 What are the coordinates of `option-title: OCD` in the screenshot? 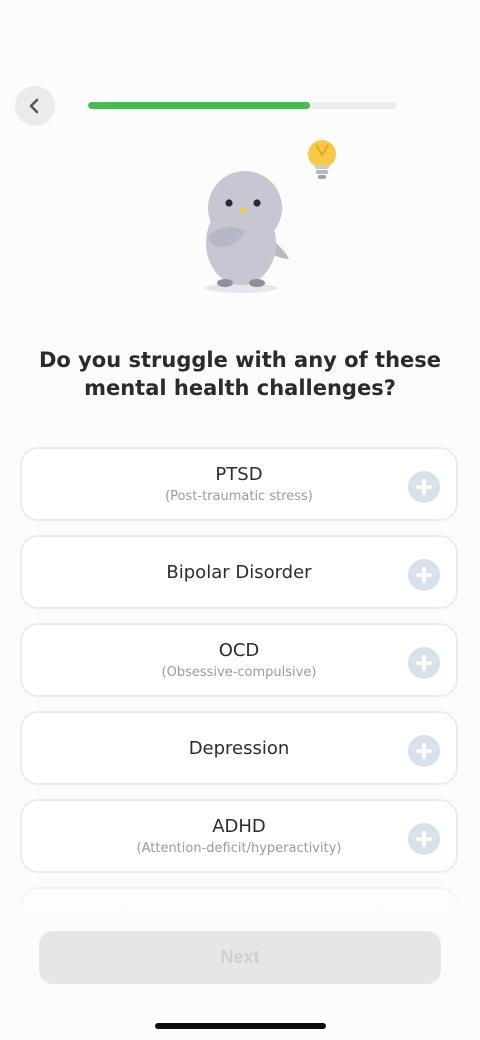 It's located at (239, 650).